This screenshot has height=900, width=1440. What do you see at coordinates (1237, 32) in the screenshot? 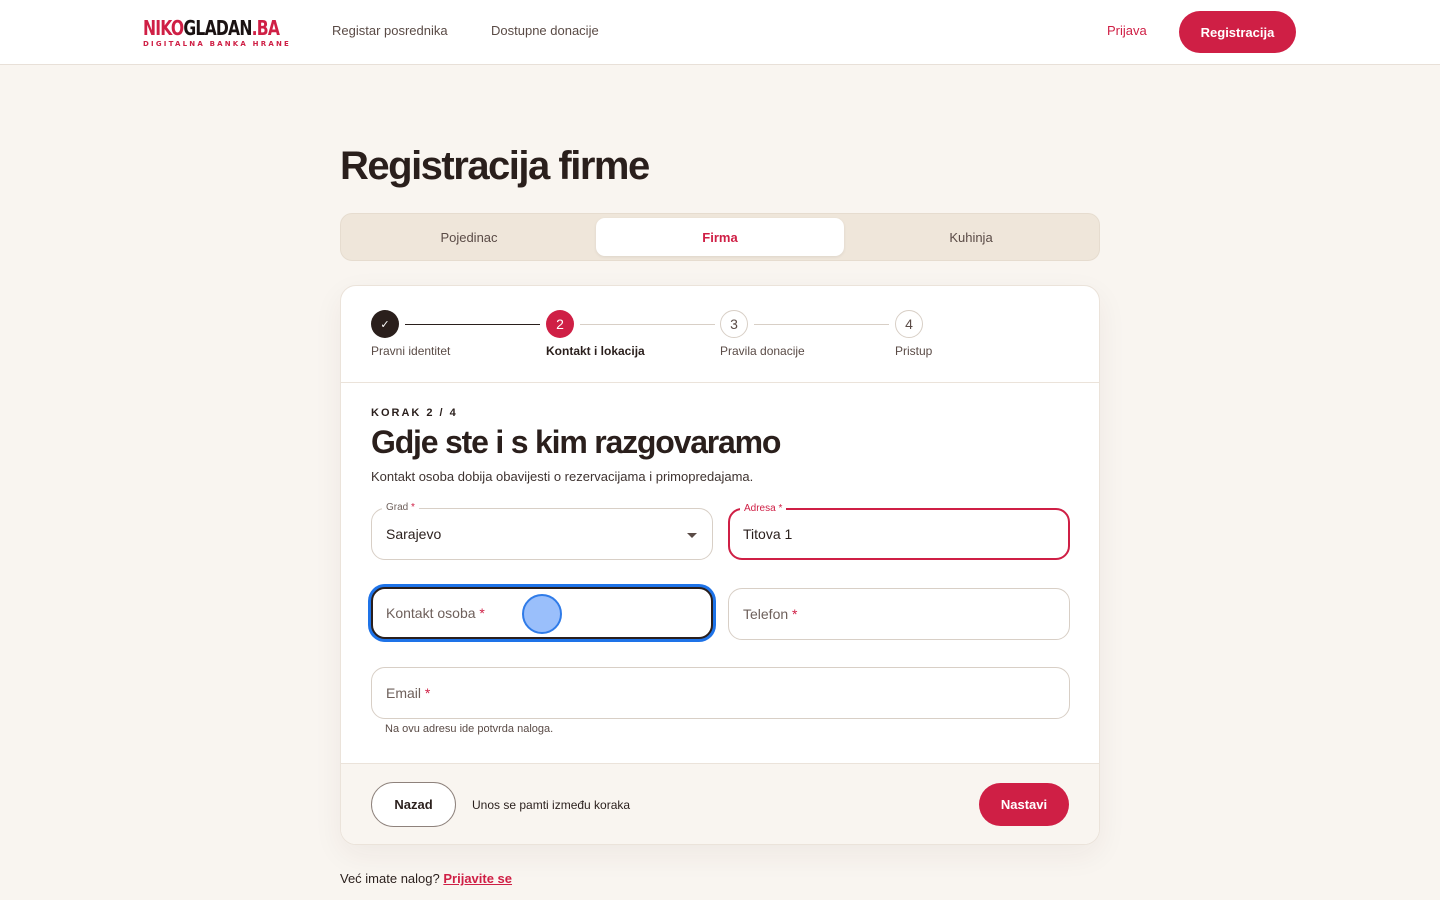
I see `register-button: Registracija` at bounding box center [1237, 32].